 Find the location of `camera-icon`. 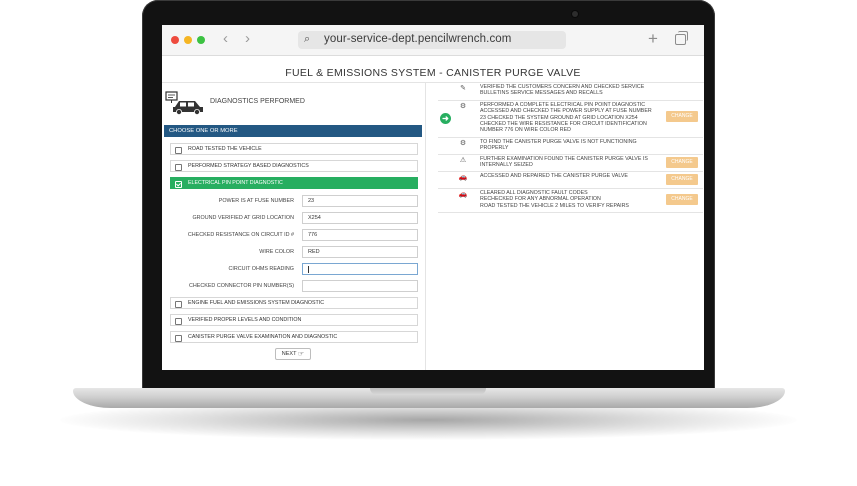

camera-icon is located at coordinates (575, 14).